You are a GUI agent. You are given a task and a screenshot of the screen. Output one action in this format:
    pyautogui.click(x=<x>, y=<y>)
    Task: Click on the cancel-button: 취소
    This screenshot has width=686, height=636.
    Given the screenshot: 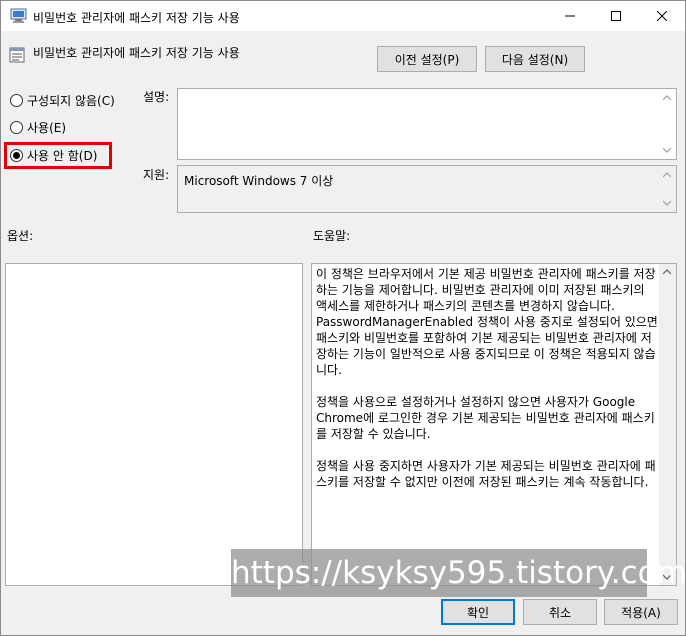 What is the action you would take?
    pyautogui.click(x=560, y=612)
    